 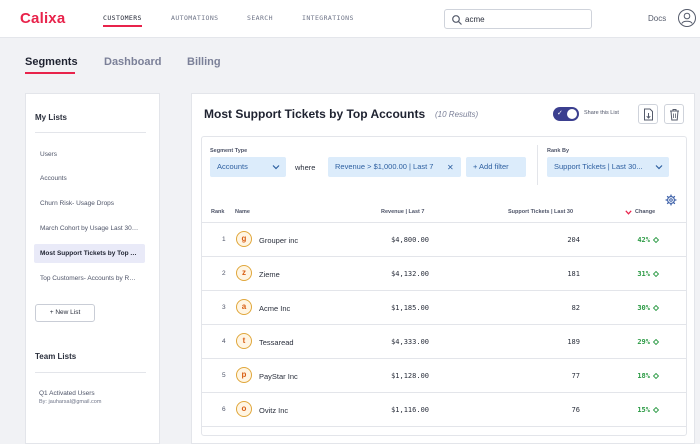 I want to click on column-header-rank: Rank, so click(x=217, y=212).